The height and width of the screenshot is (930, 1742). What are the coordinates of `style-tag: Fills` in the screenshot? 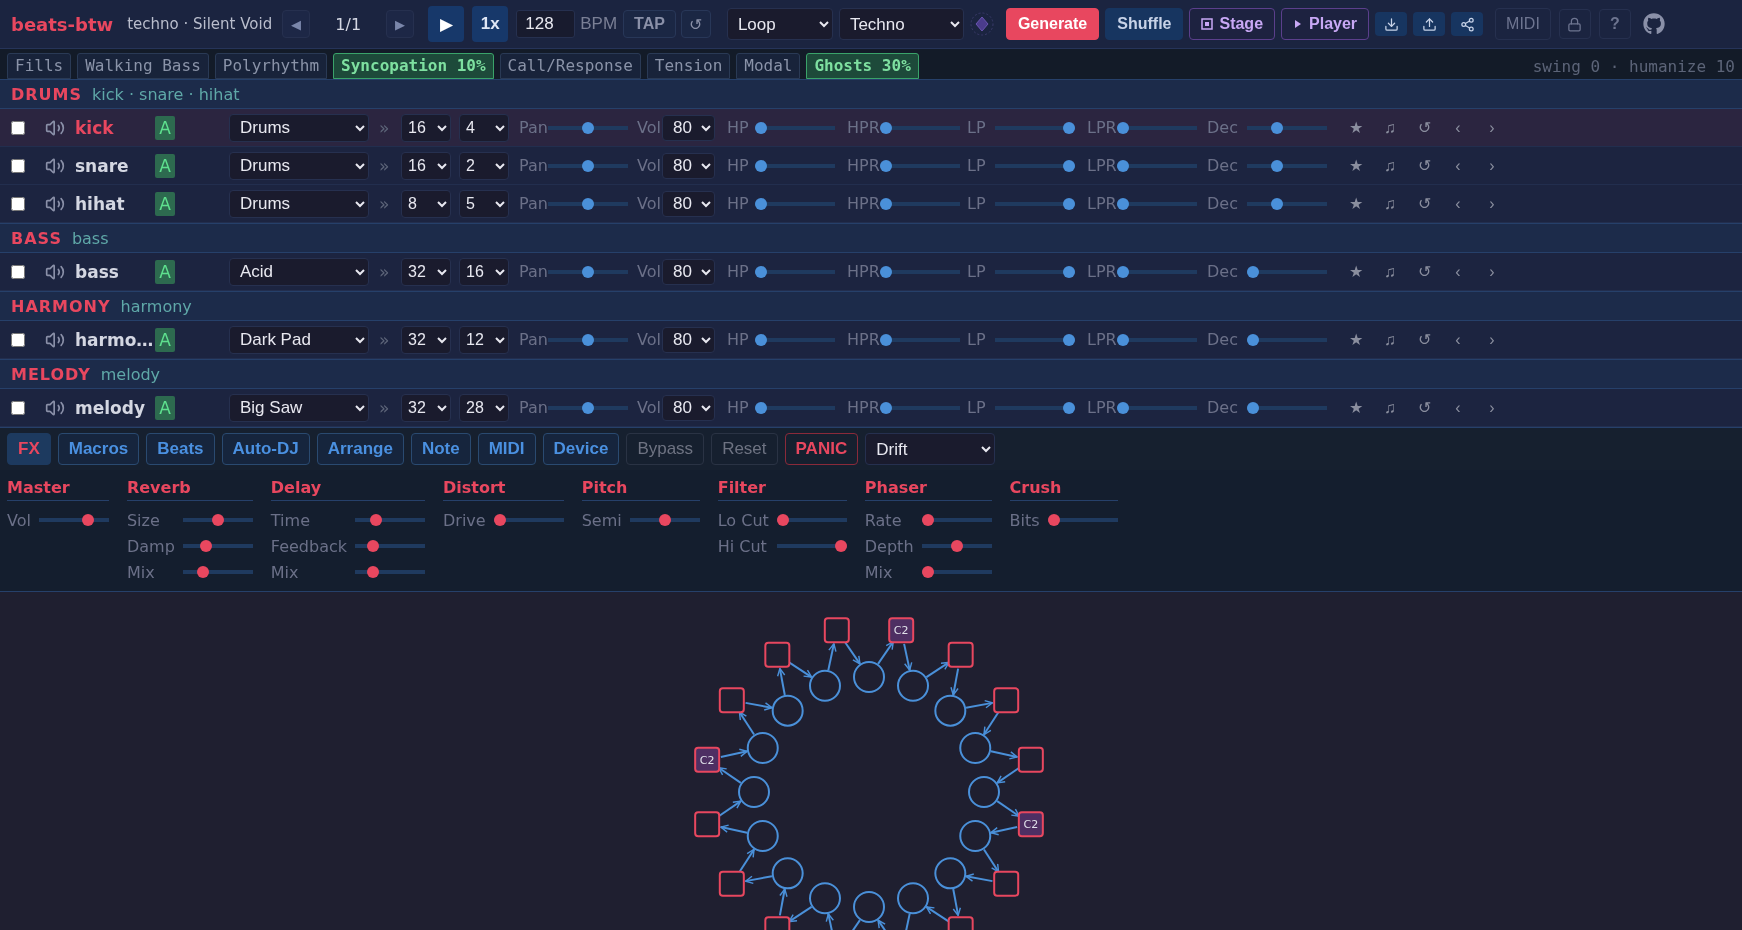 It's located at (39, 66).